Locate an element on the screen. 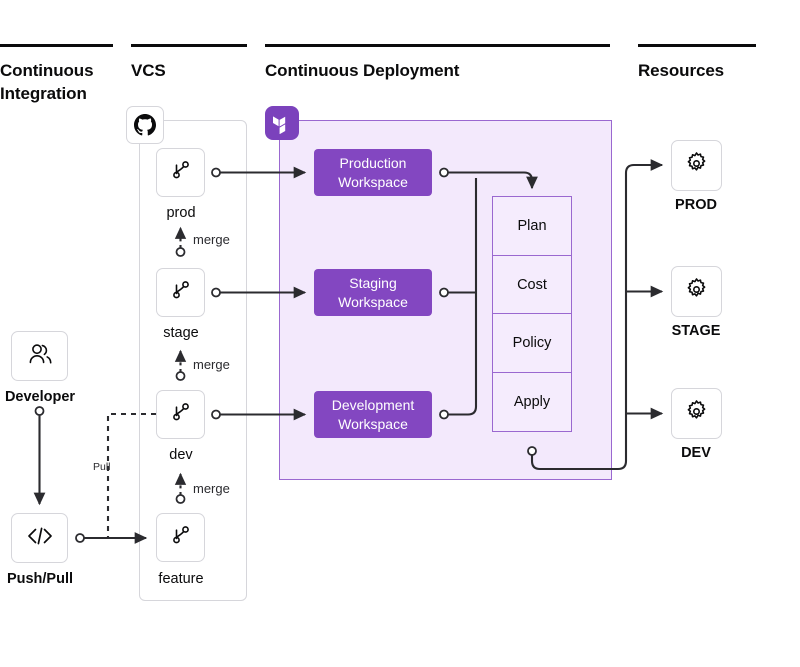  code-brackets-icon is located at coordinates (40, 538).